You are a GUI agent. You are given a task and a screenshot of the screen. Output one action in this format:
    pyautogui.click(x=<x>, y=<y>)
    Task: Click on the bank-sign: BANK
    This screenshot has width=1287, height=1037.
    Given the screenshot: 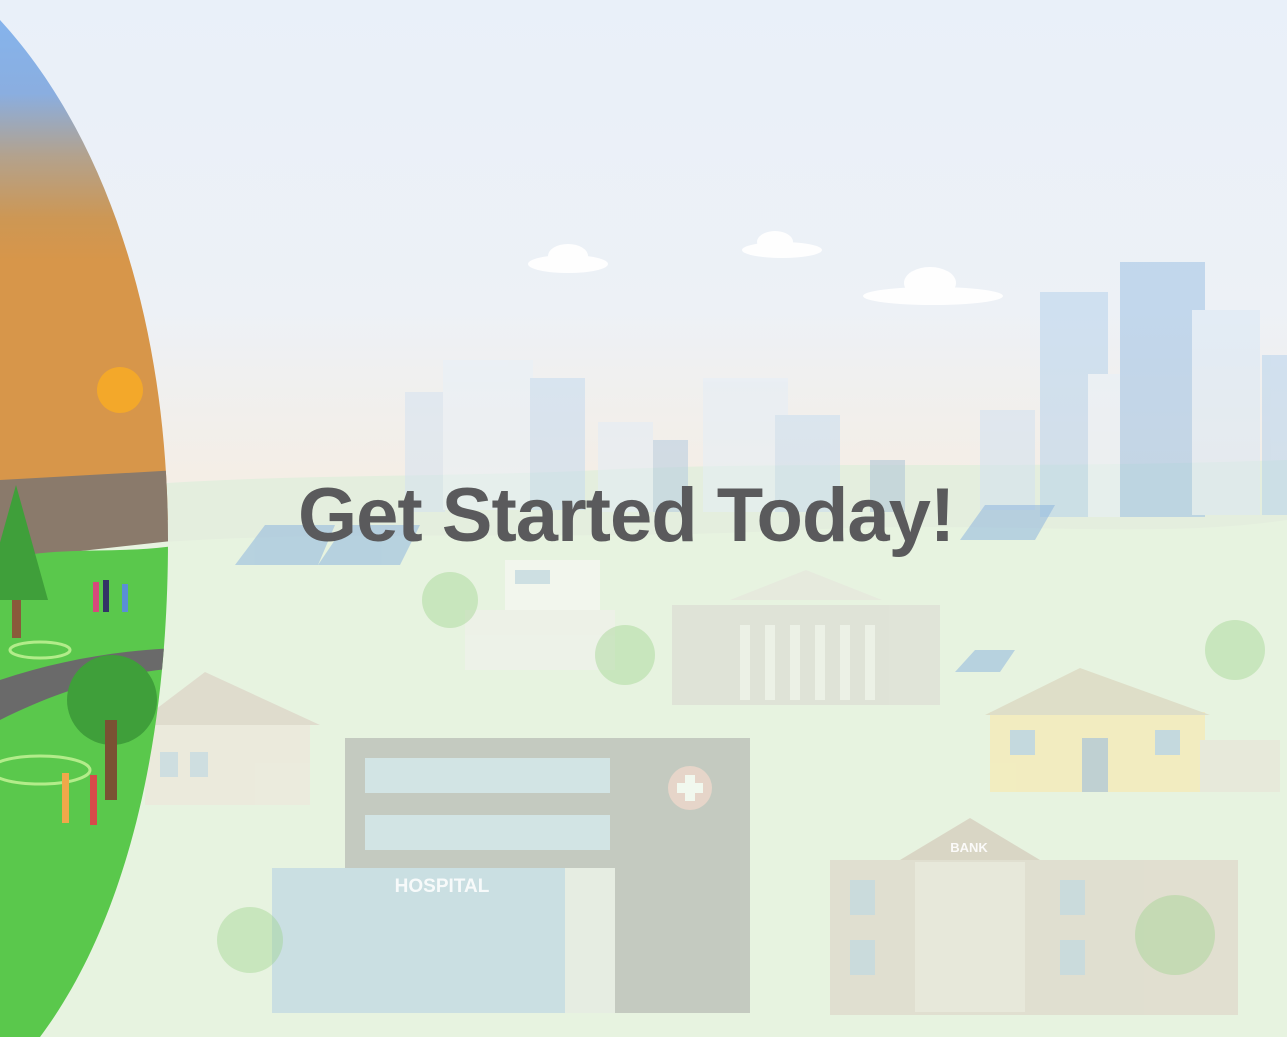 What is the action you would take?
    pyautogui.click(x=969, y=847)
    